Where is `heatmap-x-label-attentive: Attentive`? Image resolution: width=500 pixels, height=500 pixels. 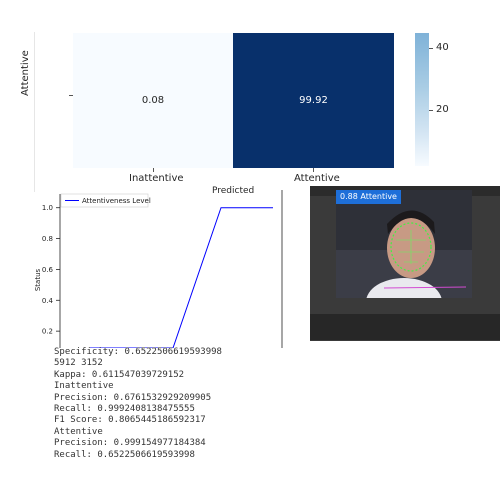
heatmap-x-label-attentive: Attentive is located at coordinates (317, 178).